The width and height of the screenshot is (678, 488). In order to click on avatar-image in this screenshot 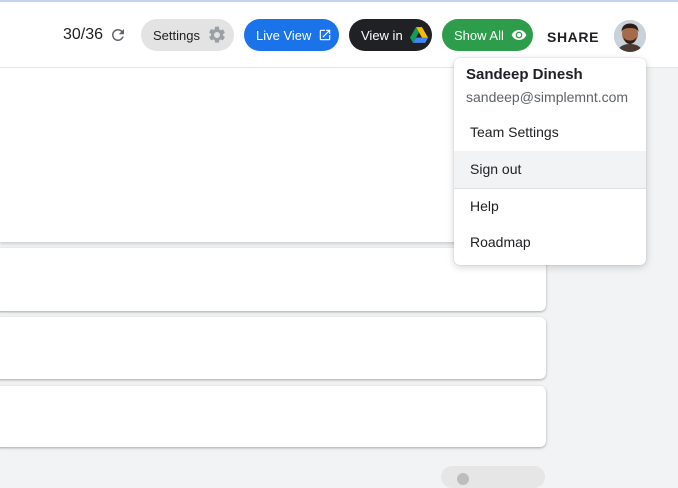, I will do `click(630, 36)`.